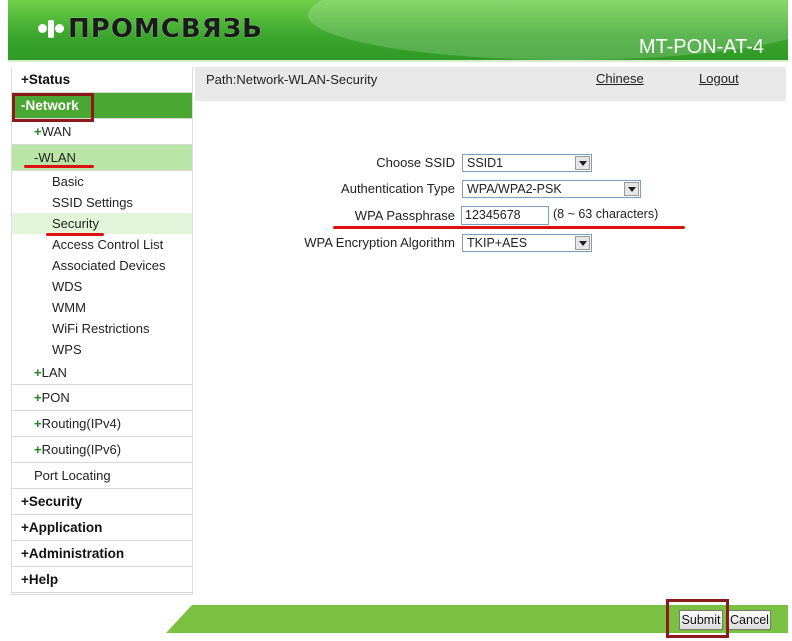 This screenshot has width=792, height=641. What do you see at coordinates (102, 328) in the screenshot?
I see `sidebar-item-wifi-restrictions: WiFi Restrictions` at bounding box center [102, 328].